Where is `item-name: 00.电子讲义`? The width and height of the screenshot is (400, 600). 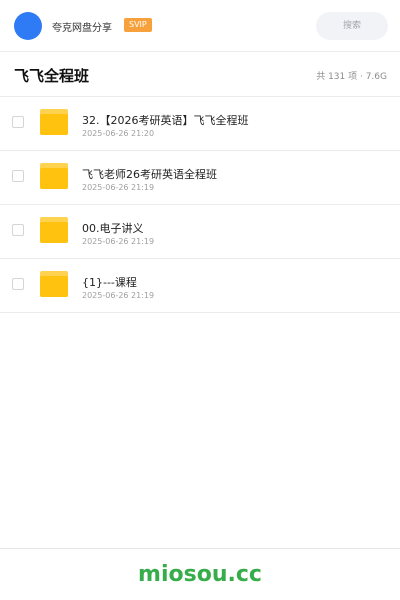 item-name: 00.电子讲义 is located at coordinates (113, 228).